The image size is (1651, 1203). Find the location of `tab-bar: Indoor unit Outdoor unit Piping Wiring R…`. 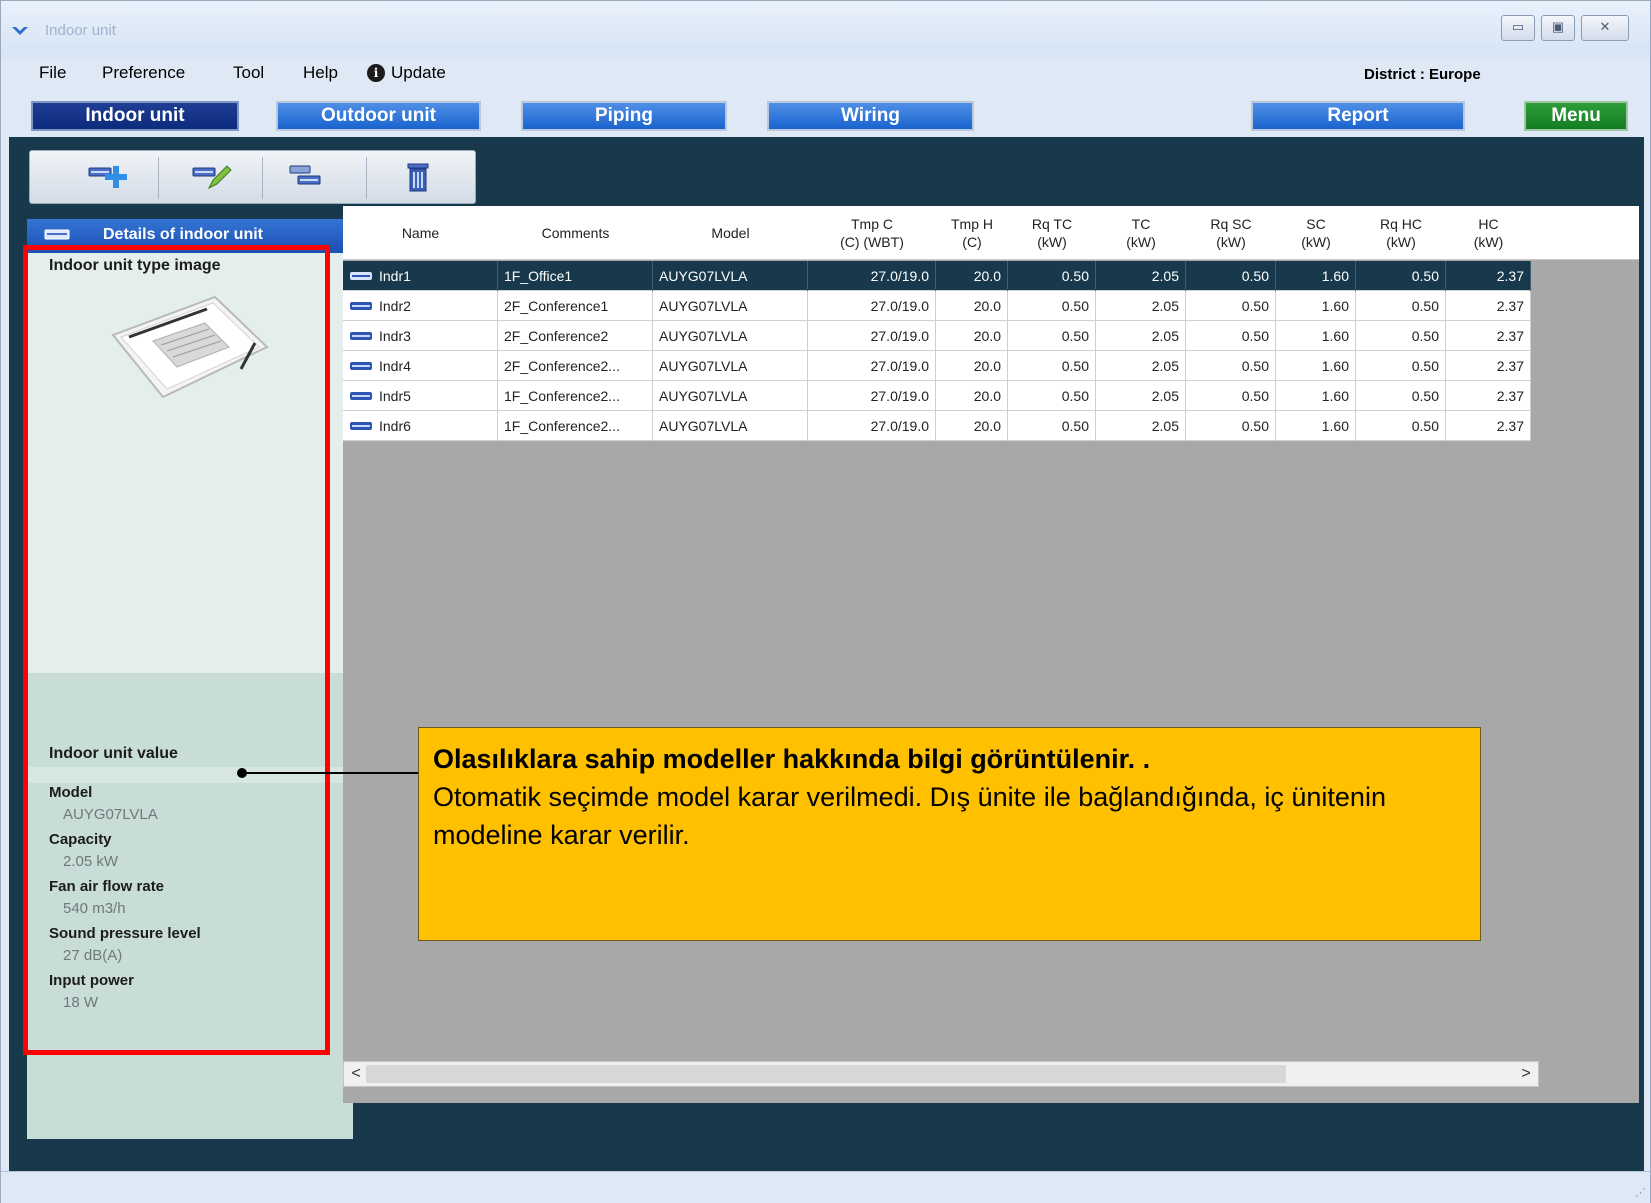

tab-bar: Indoor unit Outdoor unit Piping Wiring R… is located at coordinates (825, 115).